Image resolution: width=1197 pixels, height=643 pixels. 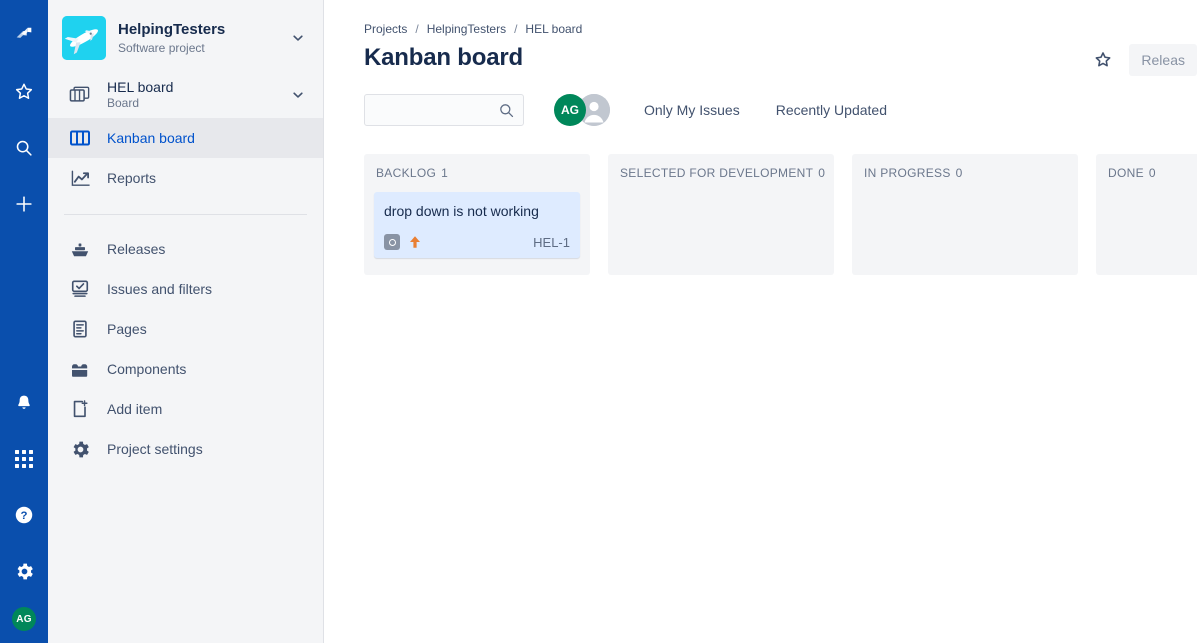 I want to click on sidebar-item-label-add-item: Add item, so click(x=135, y=409).